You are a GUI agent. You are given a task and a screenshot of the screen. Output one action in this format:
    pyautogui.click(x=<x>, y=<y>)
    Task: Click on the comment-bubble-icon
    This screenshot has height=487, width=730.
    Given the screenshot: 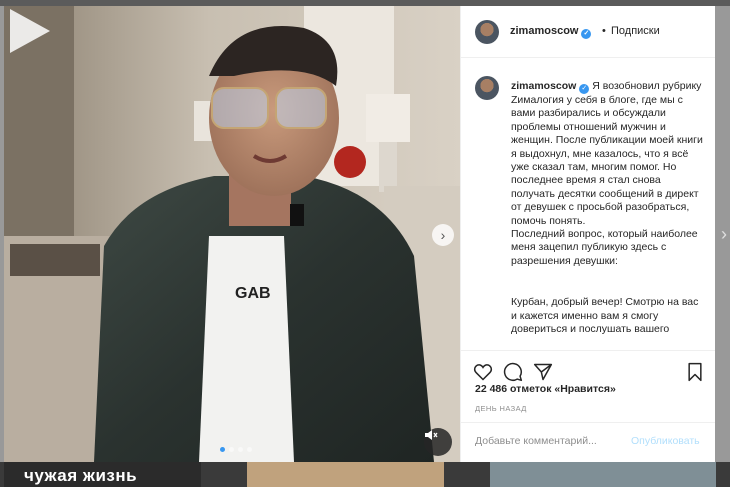 What is the action you would take?
    pyautogui.click(x=513, y=372)
    